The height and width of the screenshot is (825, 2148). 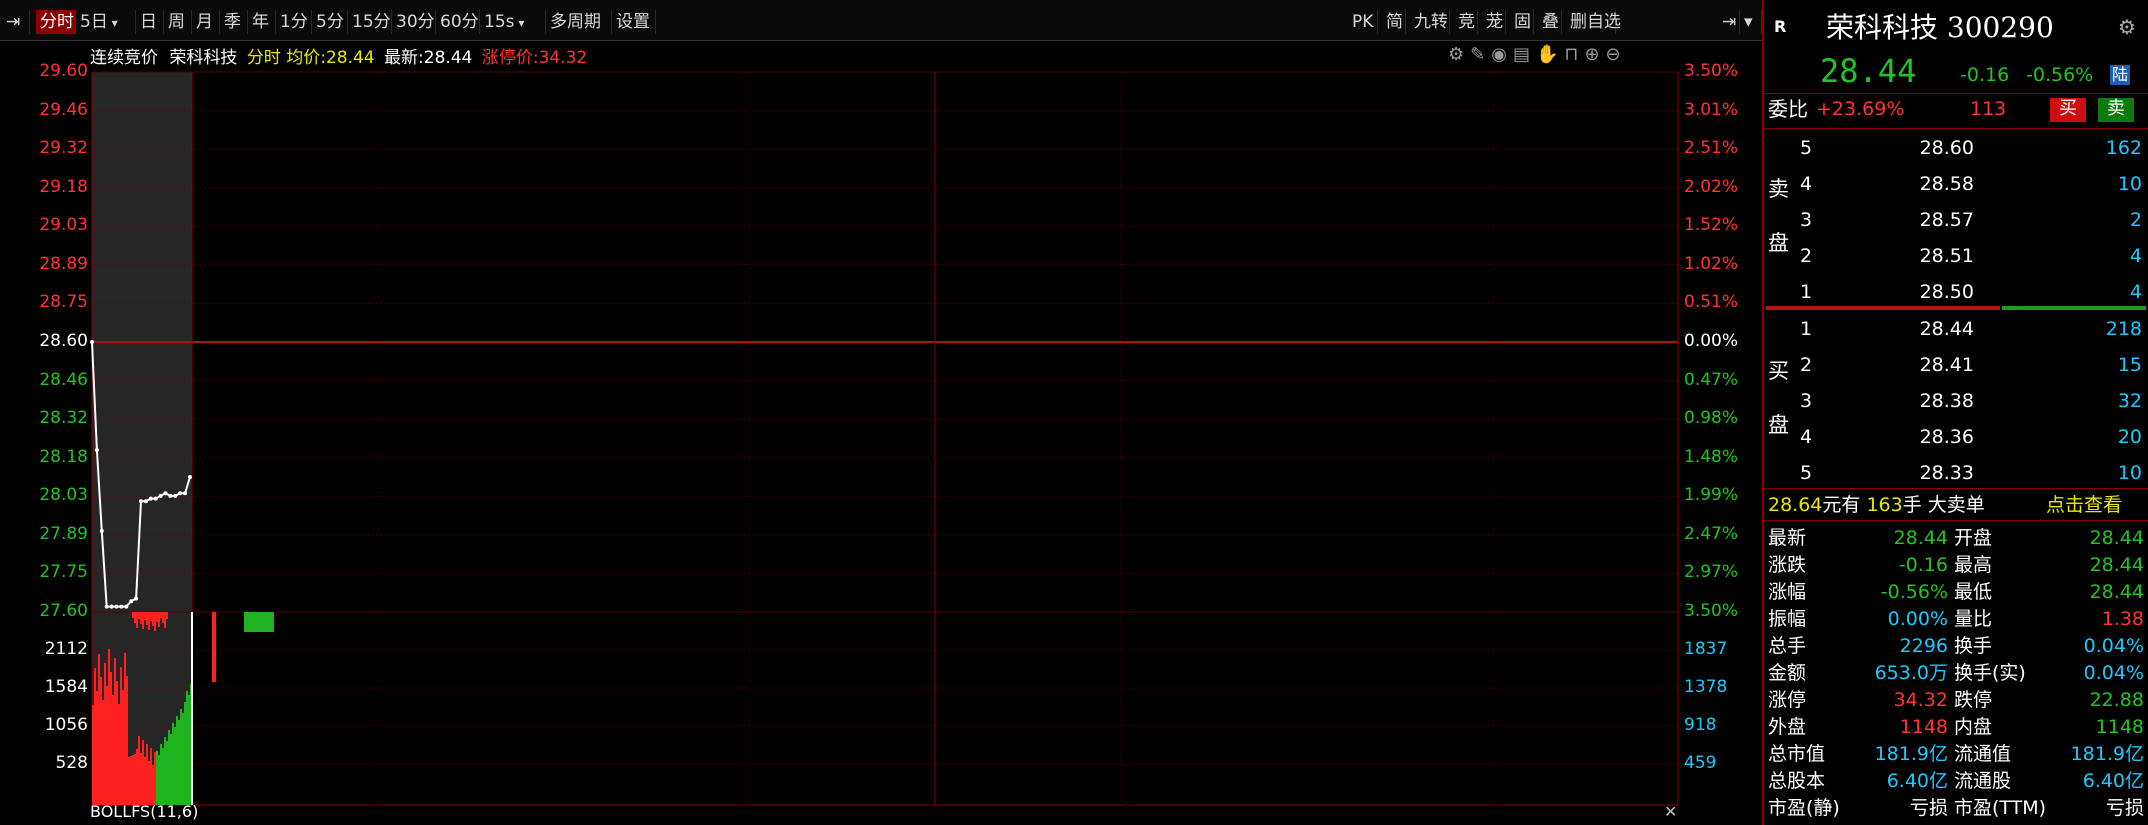 I want to click on big-order-price: 28.64, so click(x=1795, y=505).